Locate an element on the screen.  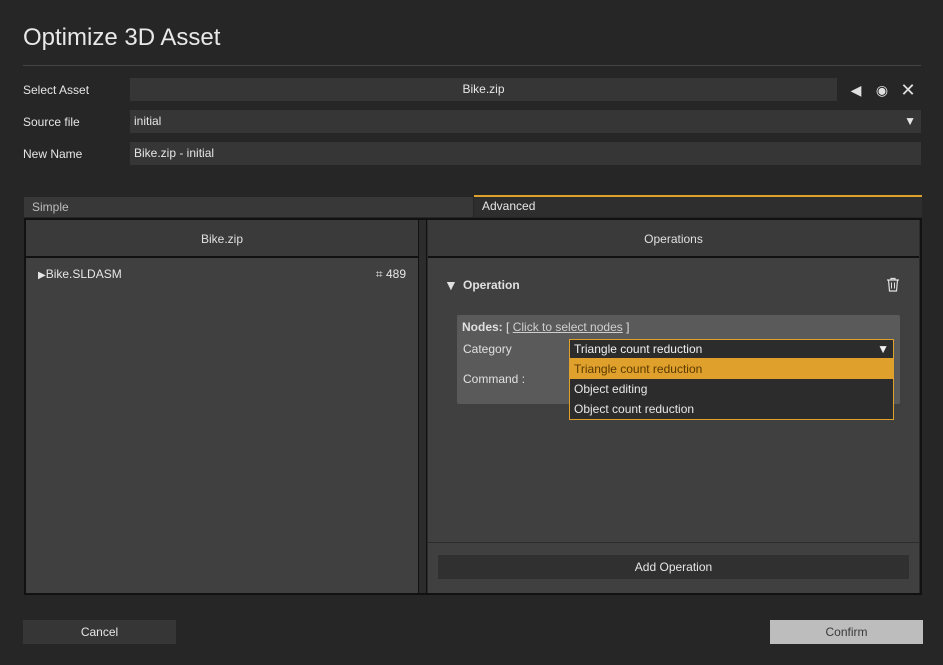
panel-splitter is located at coordinates (422, 406).